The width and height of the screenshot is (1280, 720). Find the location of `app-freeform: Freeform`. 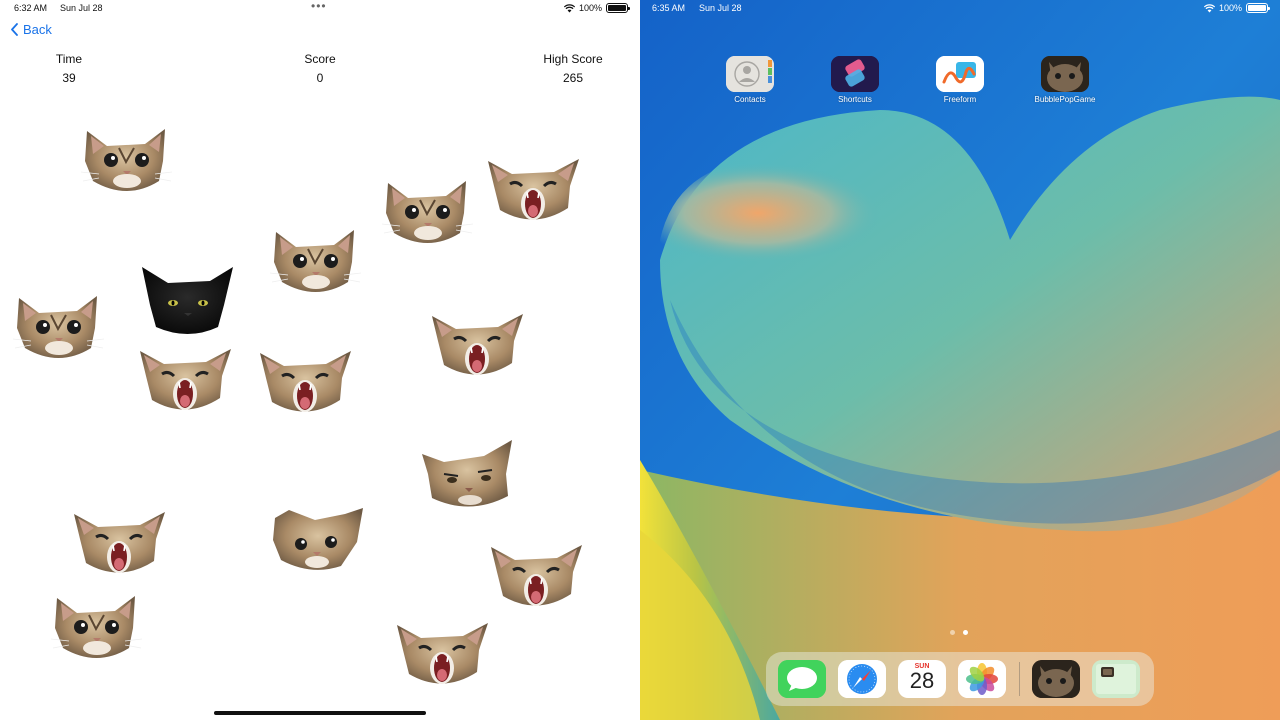

app-freeform: Freeform is located at coordinates (960, 80).